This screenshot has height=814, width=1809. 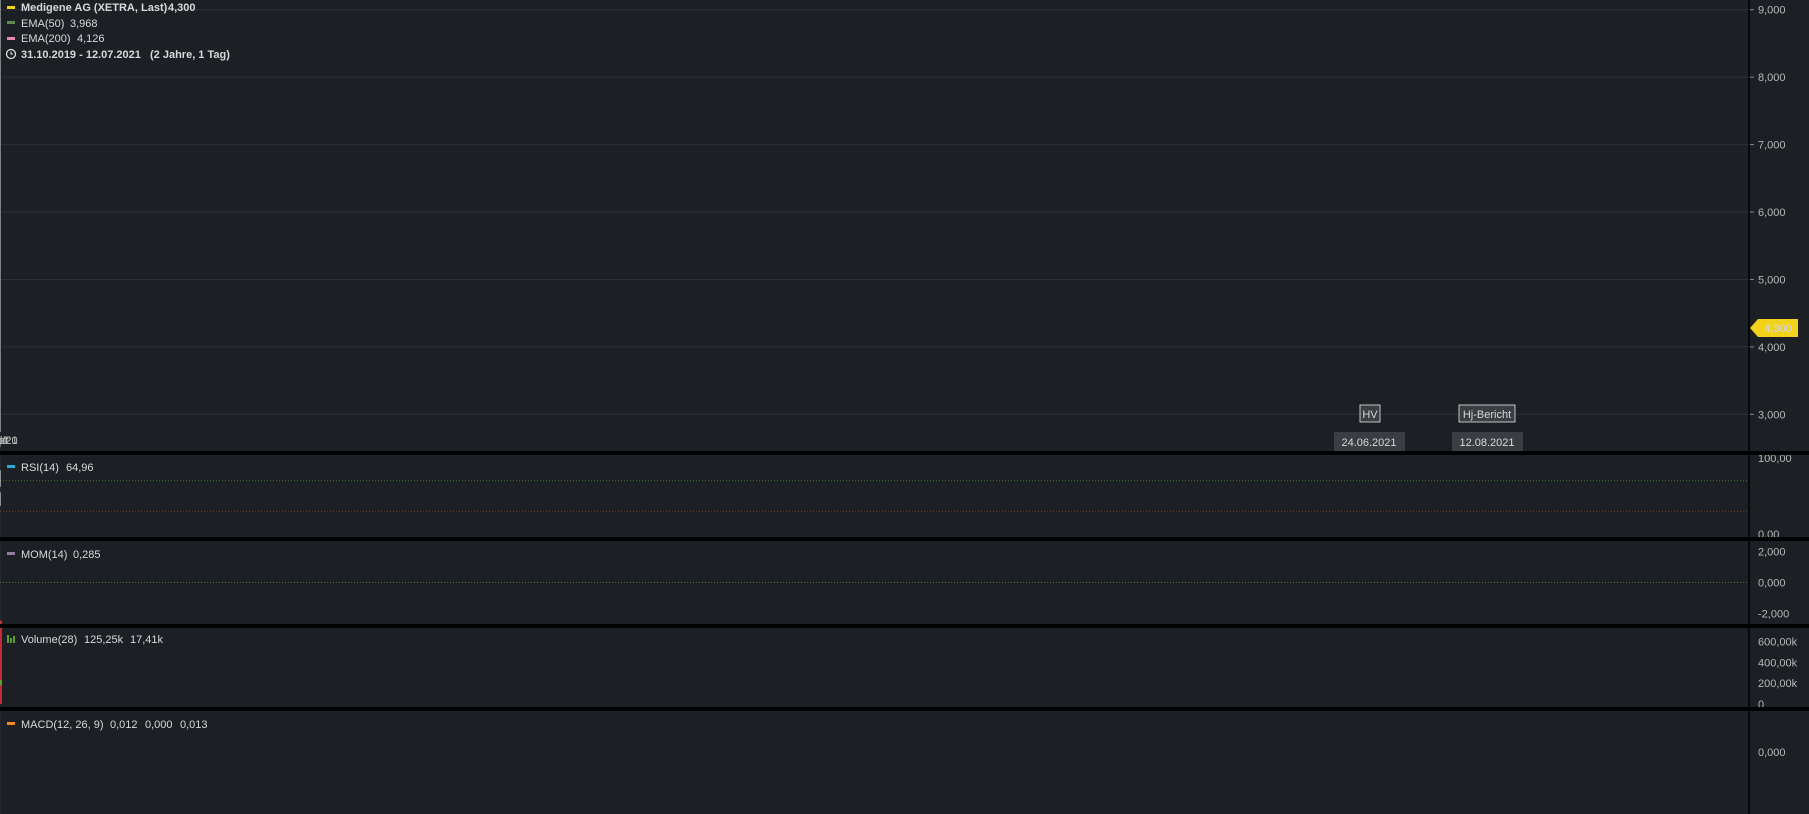 What do you see at coordinates (44, 555) in the screenshot?
I see `mom-legend-label: MOM(14)` at bounding box center [44, 555].